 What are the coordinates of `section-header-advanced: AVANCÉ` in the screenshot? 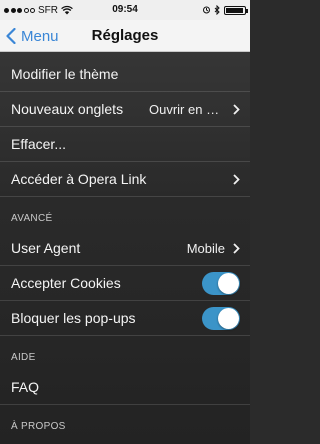 It's located at (32, 218).